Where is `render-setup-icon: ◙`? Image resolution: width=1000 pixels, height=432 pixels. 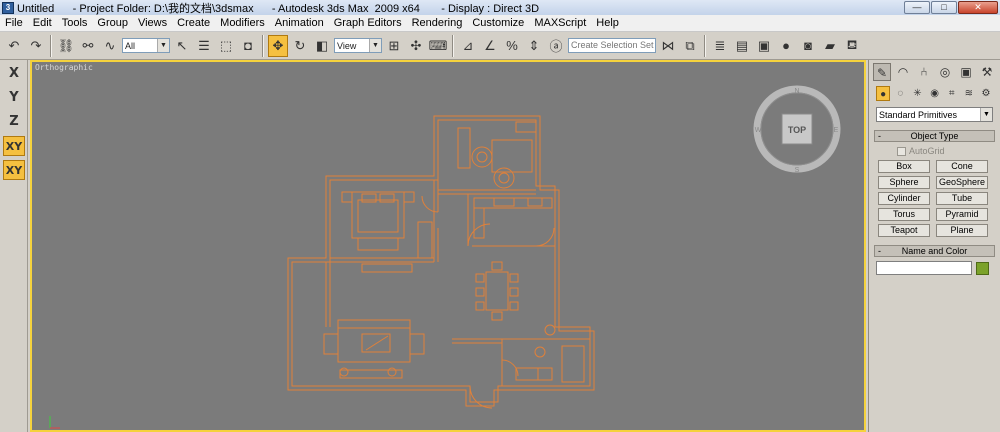 render-setup-icon: ◙ is located at coordinates (808, 46).